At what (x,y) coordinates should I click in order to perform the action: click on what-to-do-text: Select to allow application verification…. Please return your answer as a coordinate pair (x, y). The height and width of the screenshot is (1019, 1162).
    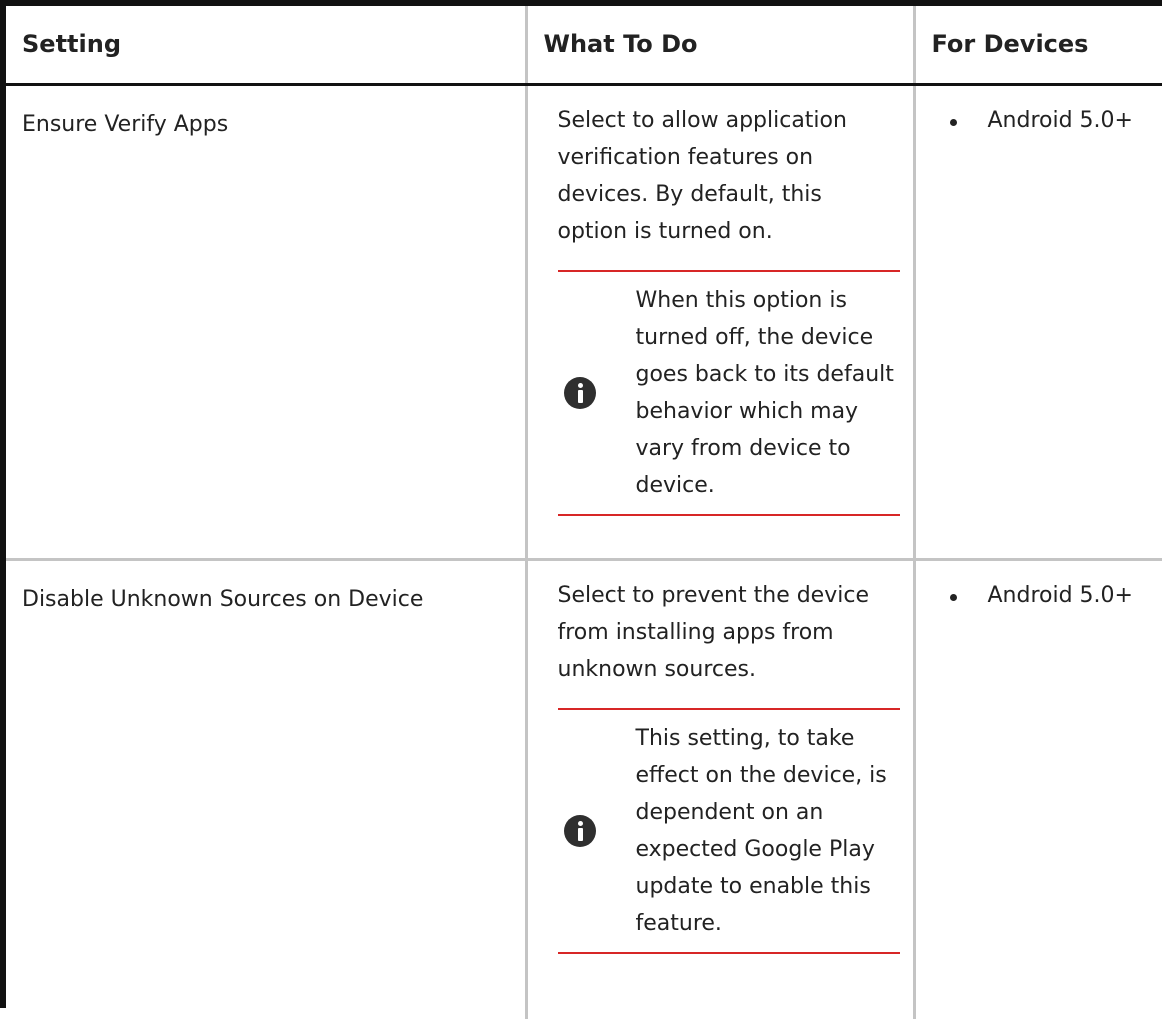
    Looking at the image, I should click on (702, 175).